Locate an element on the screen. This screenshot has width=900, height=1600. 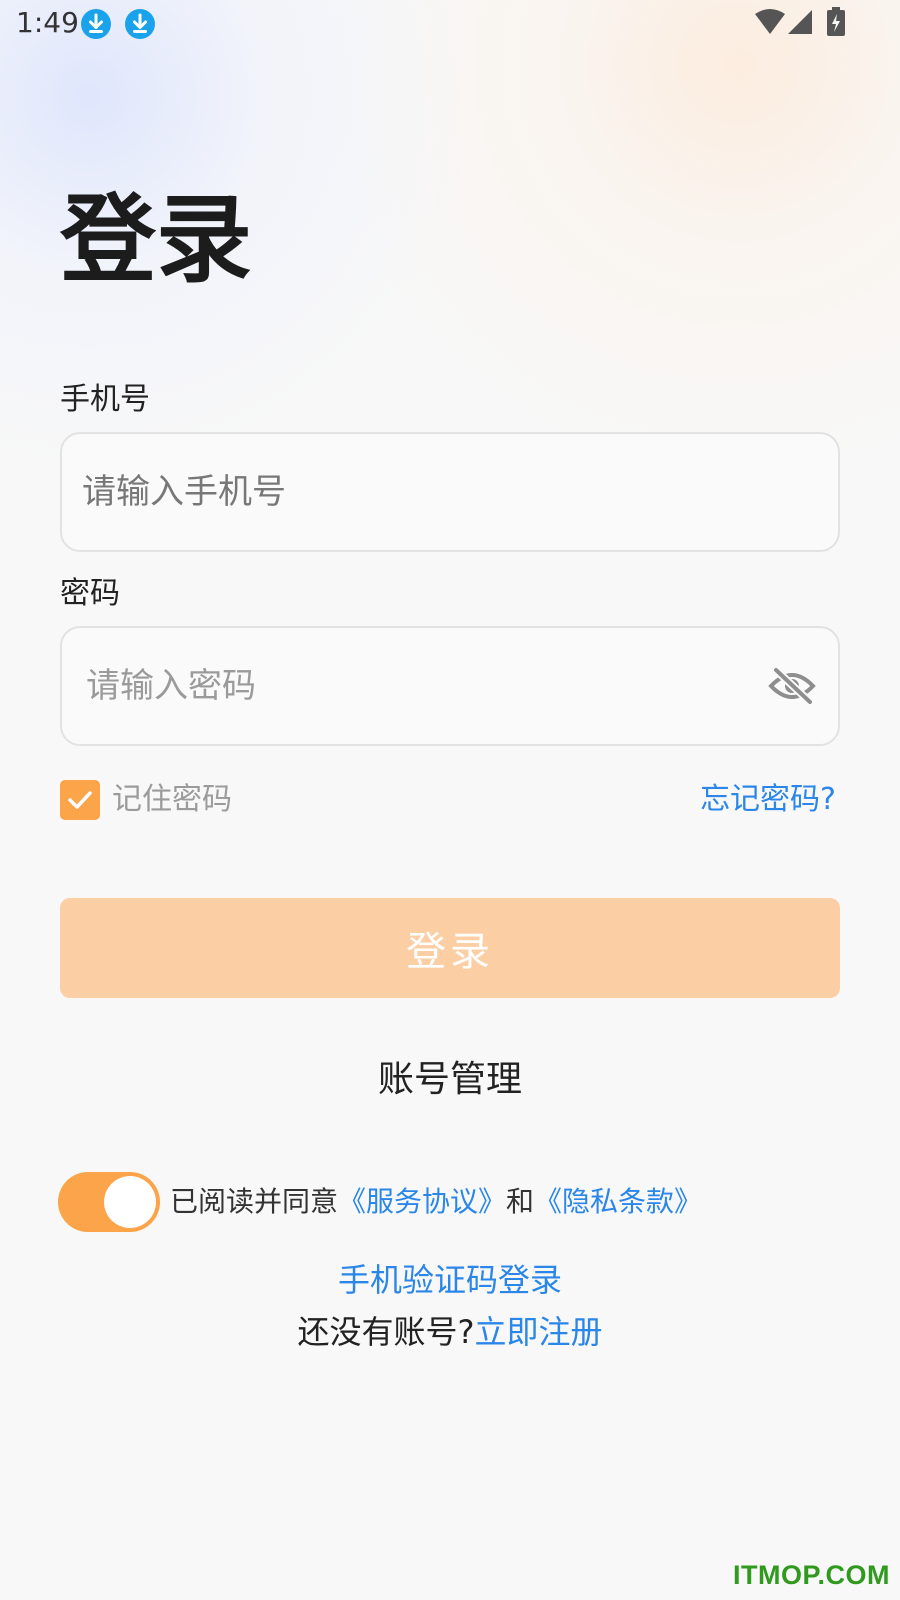
agreement-toggle is located at coordinates (109, 1202).